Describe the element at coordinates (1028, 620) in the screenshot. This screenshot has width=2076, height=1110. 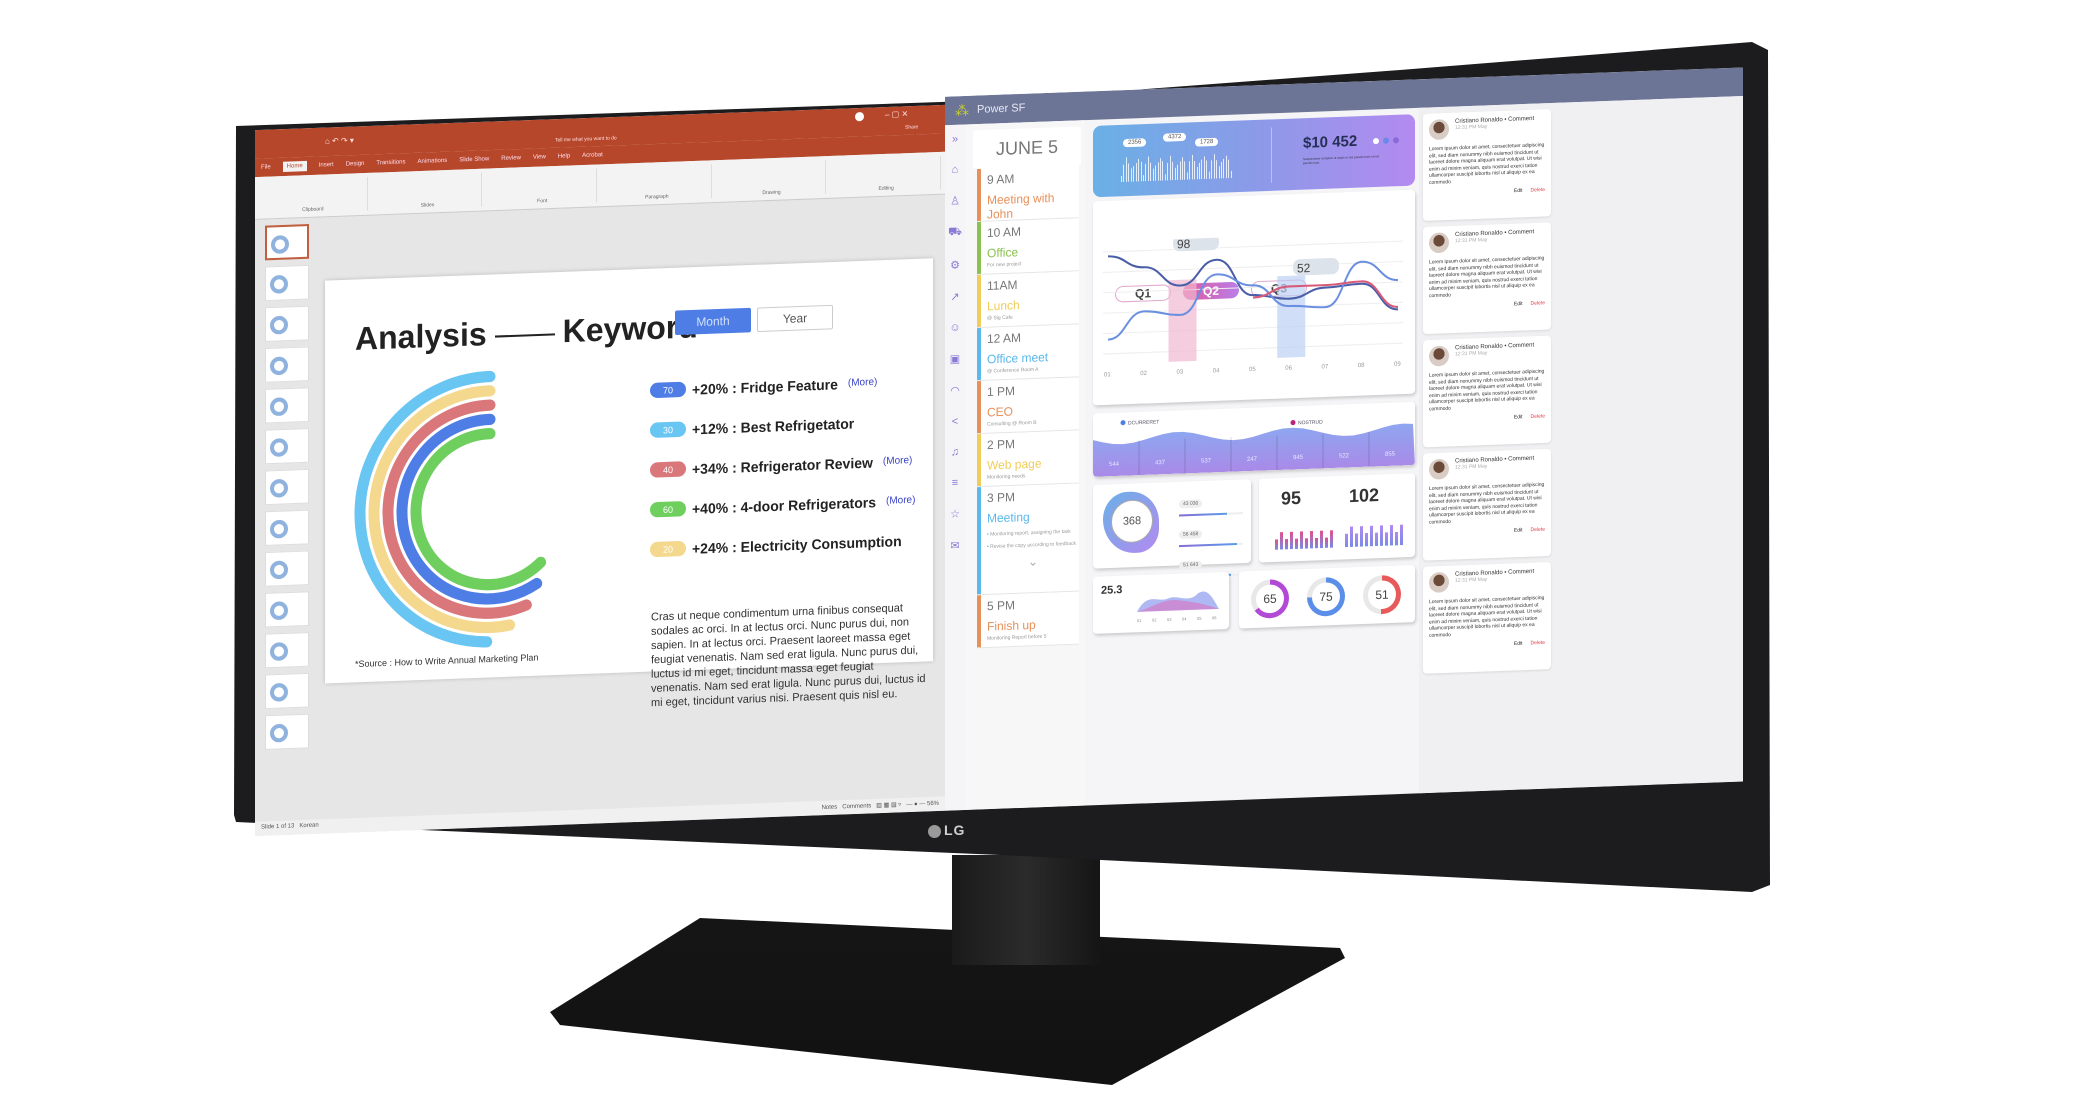
I see `calendar-event: 5 PM Finish up Monitoring Report before 5` at that location.